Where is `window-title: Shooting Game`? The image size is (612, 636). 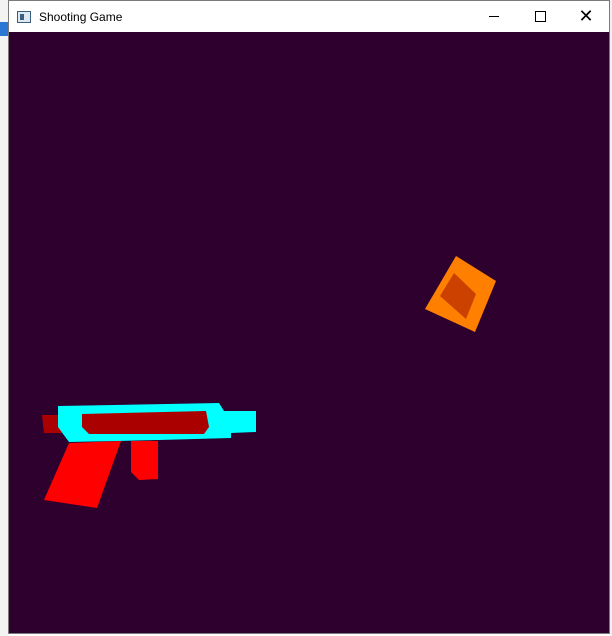
window-title: Shooting Game is located at coordinates (81, 16).